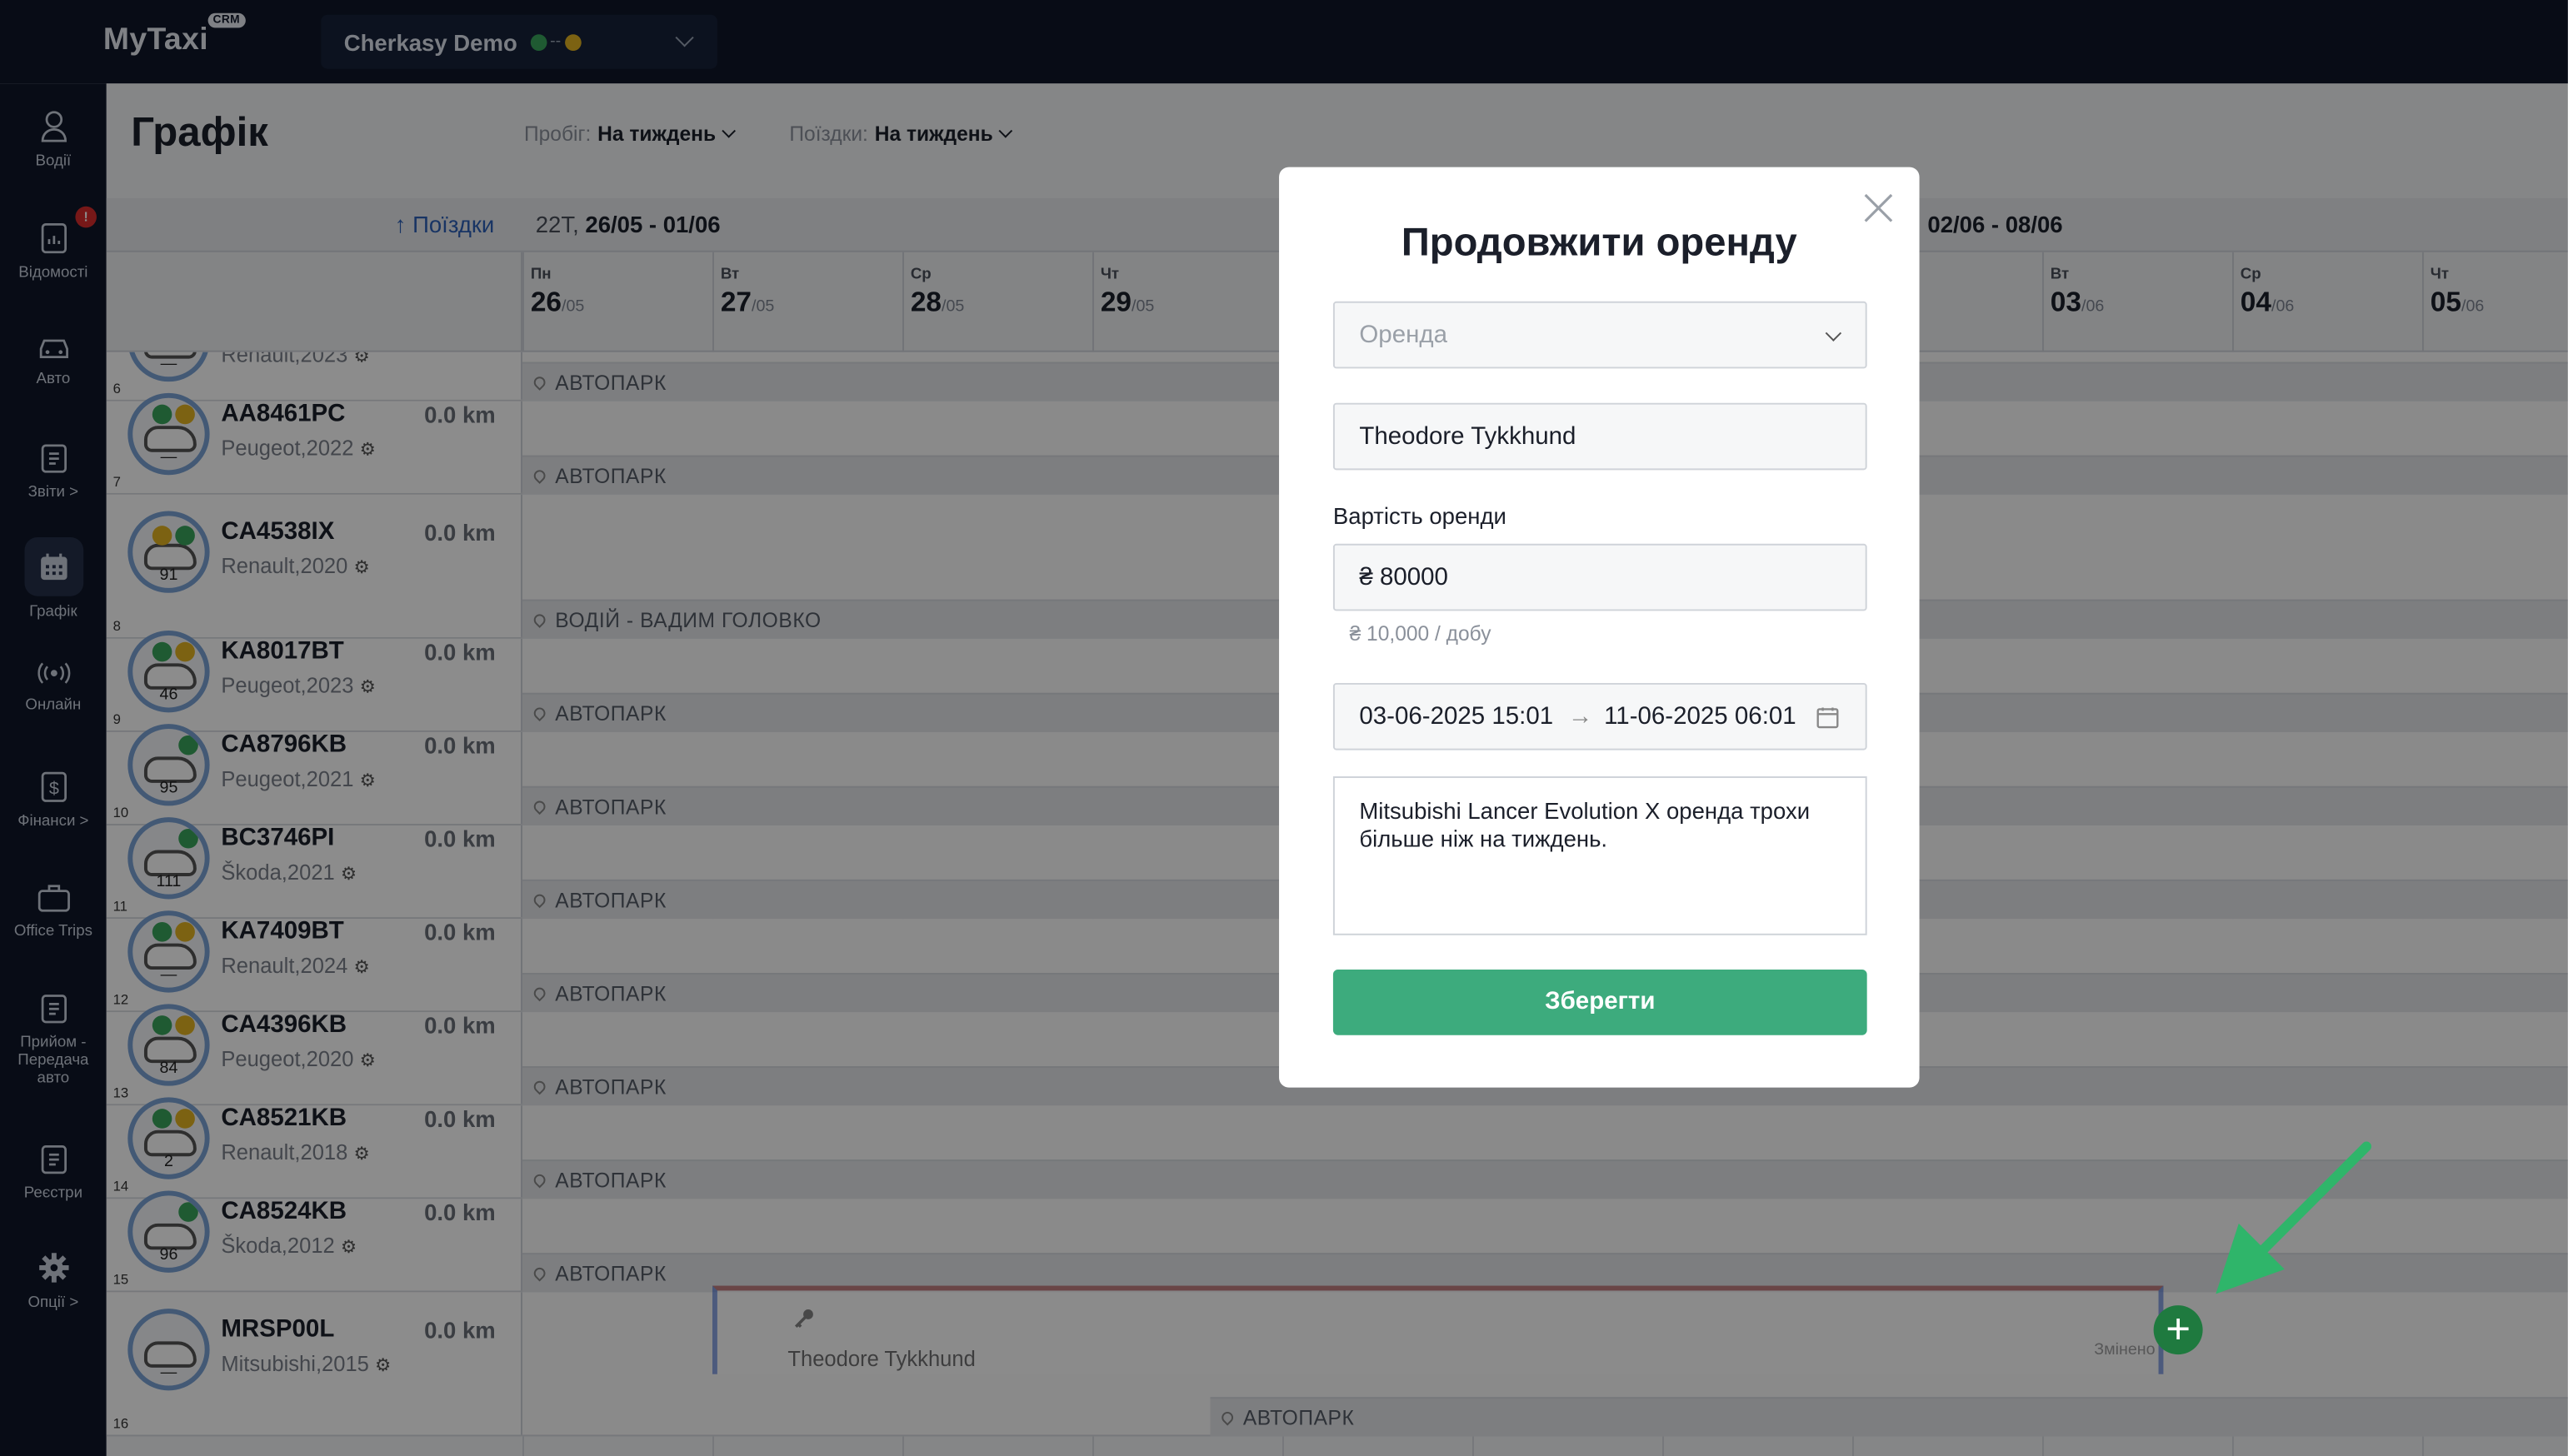  I want to click on cost-label: Вартість оренди, so click(1419, 516).